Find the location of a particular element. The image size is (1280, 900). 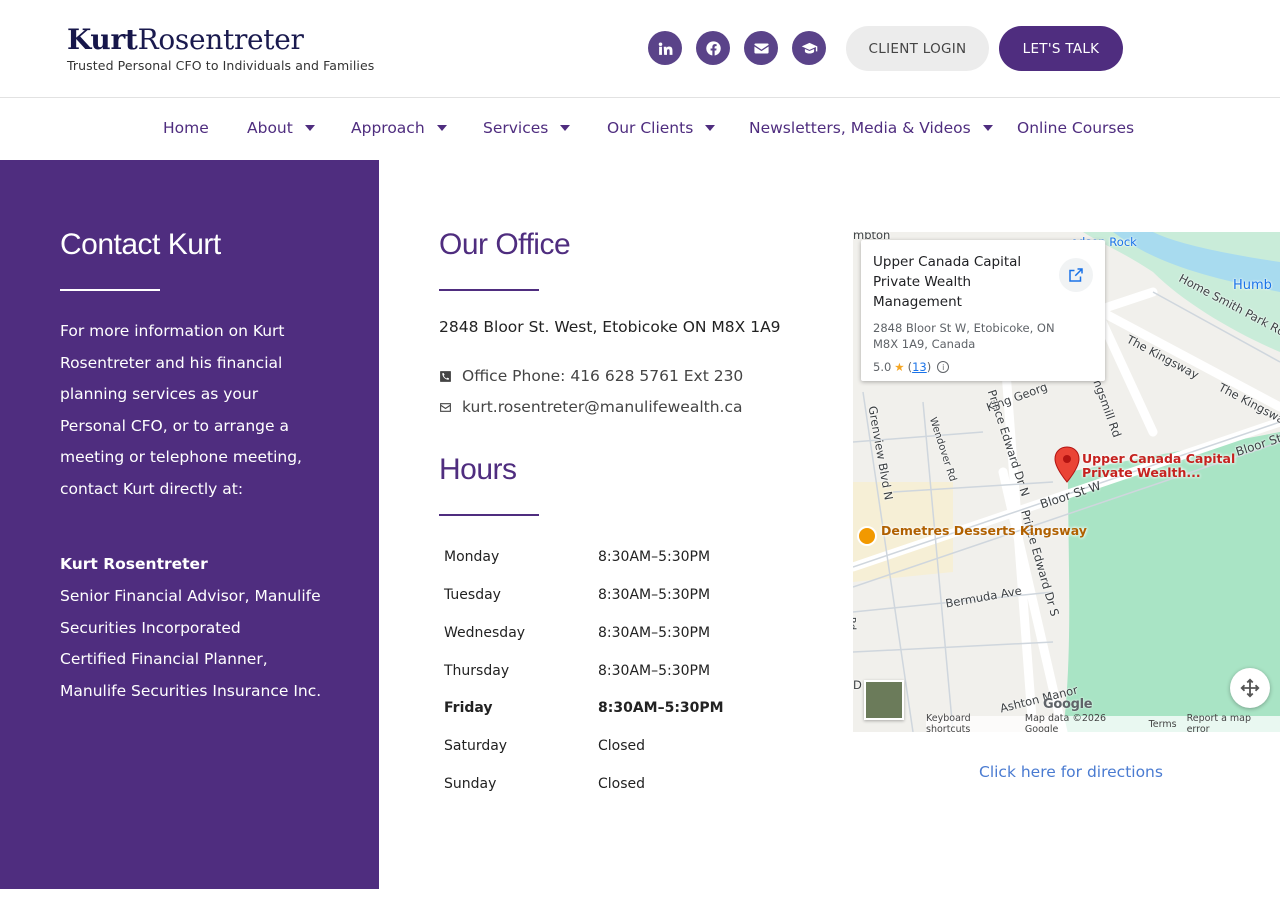

fullscreen-icon is located at coordinates (1250, 688).